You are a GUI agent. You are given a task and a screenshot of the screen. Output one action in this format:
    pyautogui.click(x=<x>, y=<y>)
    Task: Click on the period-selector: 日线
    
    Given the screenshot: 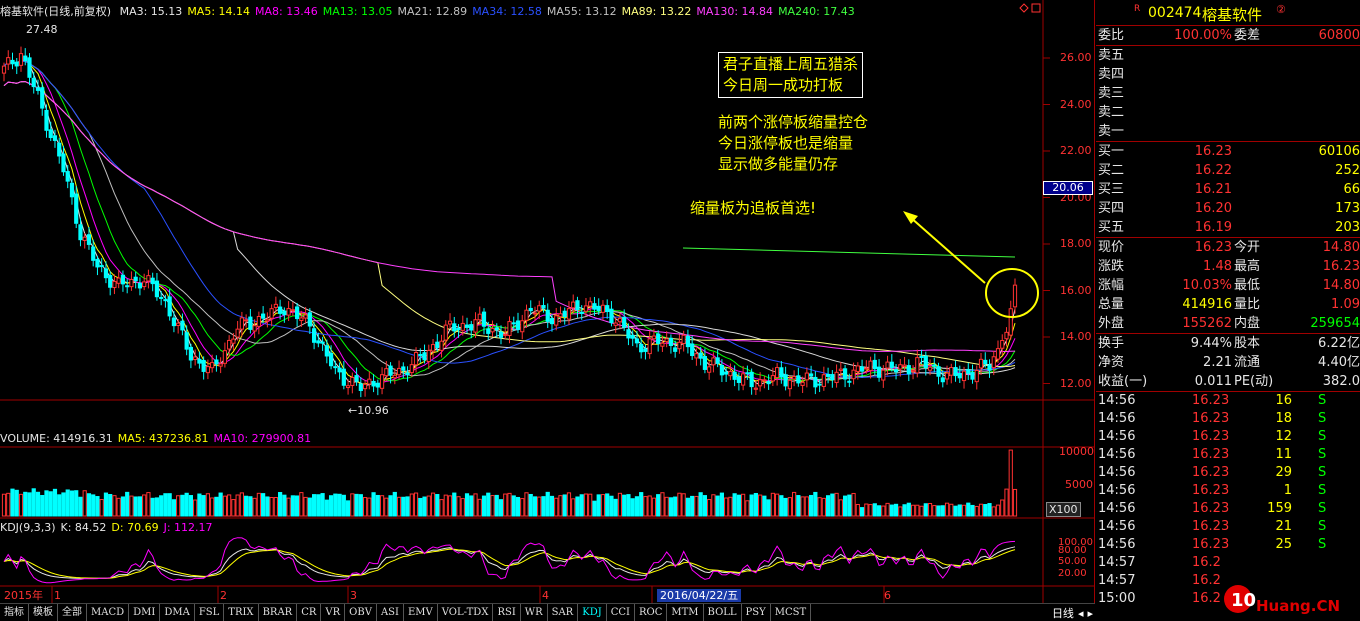 What is the action you would take?
    pyautogui.click(x=1063, y=613)
    